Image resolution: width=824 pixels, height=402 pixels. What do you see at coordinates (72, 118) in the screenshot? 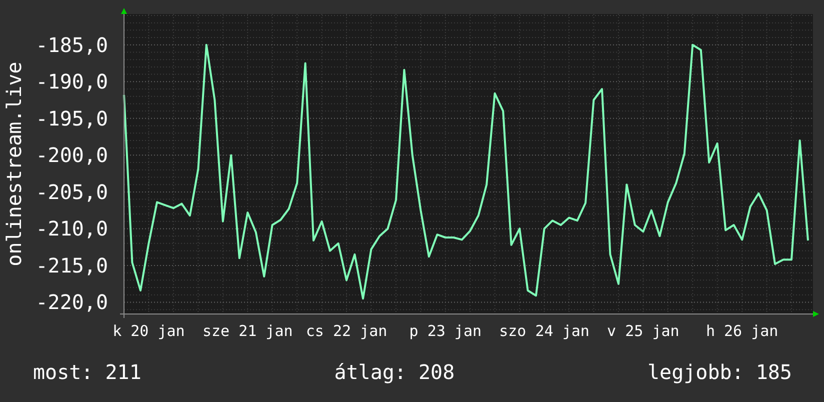
I see `axis-label: -195,0` at bounding box center [72, 118].